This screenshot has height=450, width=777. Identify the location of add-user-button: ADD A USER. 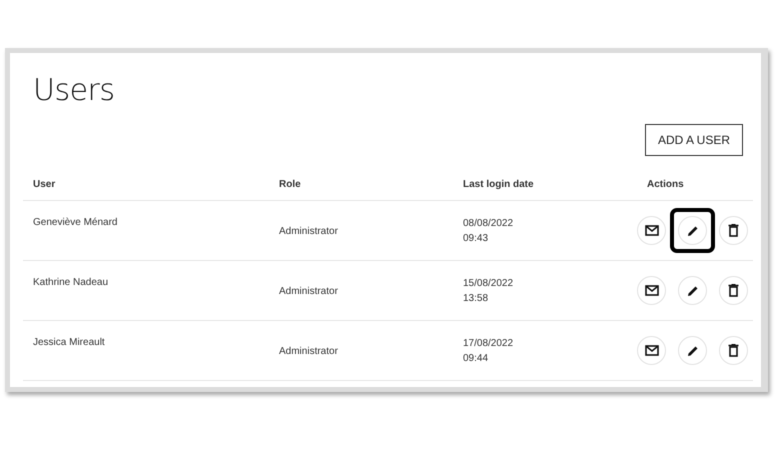
(693, 140).